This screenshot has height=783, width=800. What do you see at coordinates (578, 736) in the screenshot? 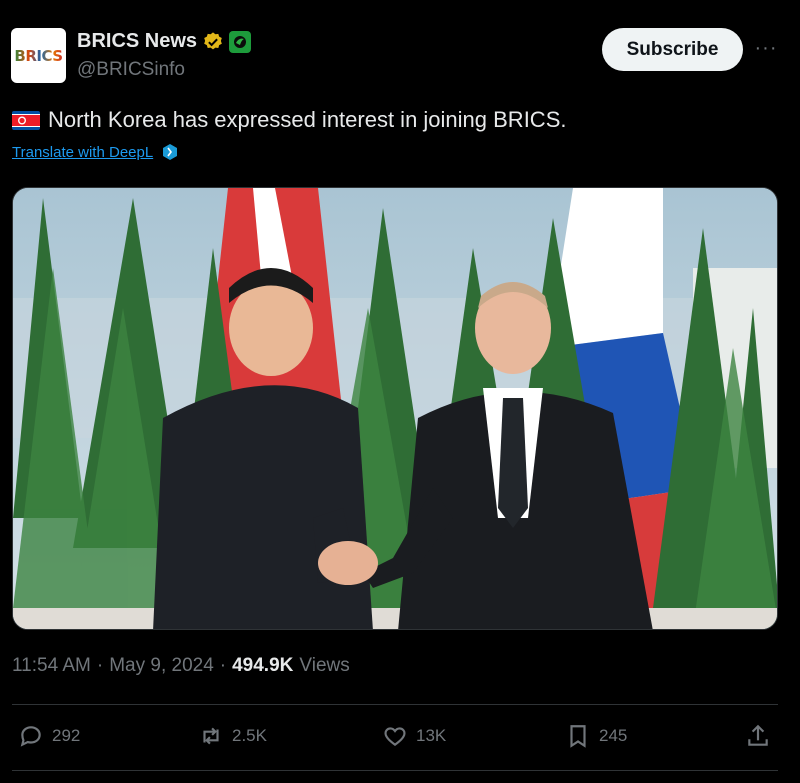
I see `bookmark-icon` at bounding box center [578, 736].